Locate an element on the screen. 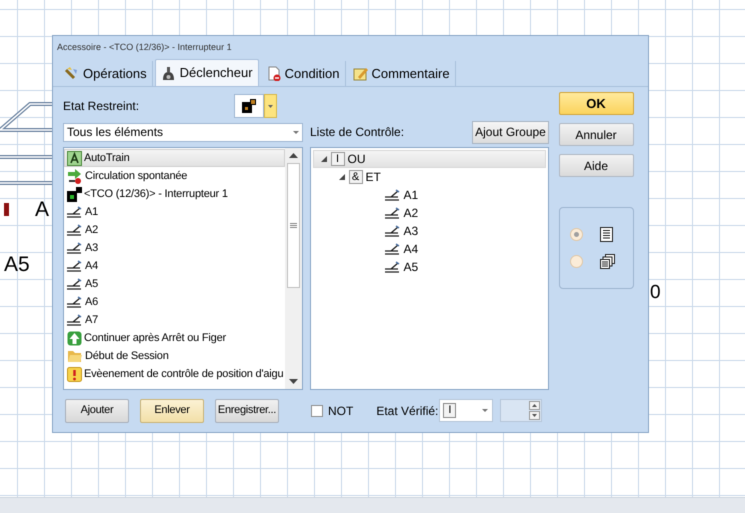 The height and width of the screenshot is (513, 745). tab: Déclencheur is located at coordinates (206, 72).